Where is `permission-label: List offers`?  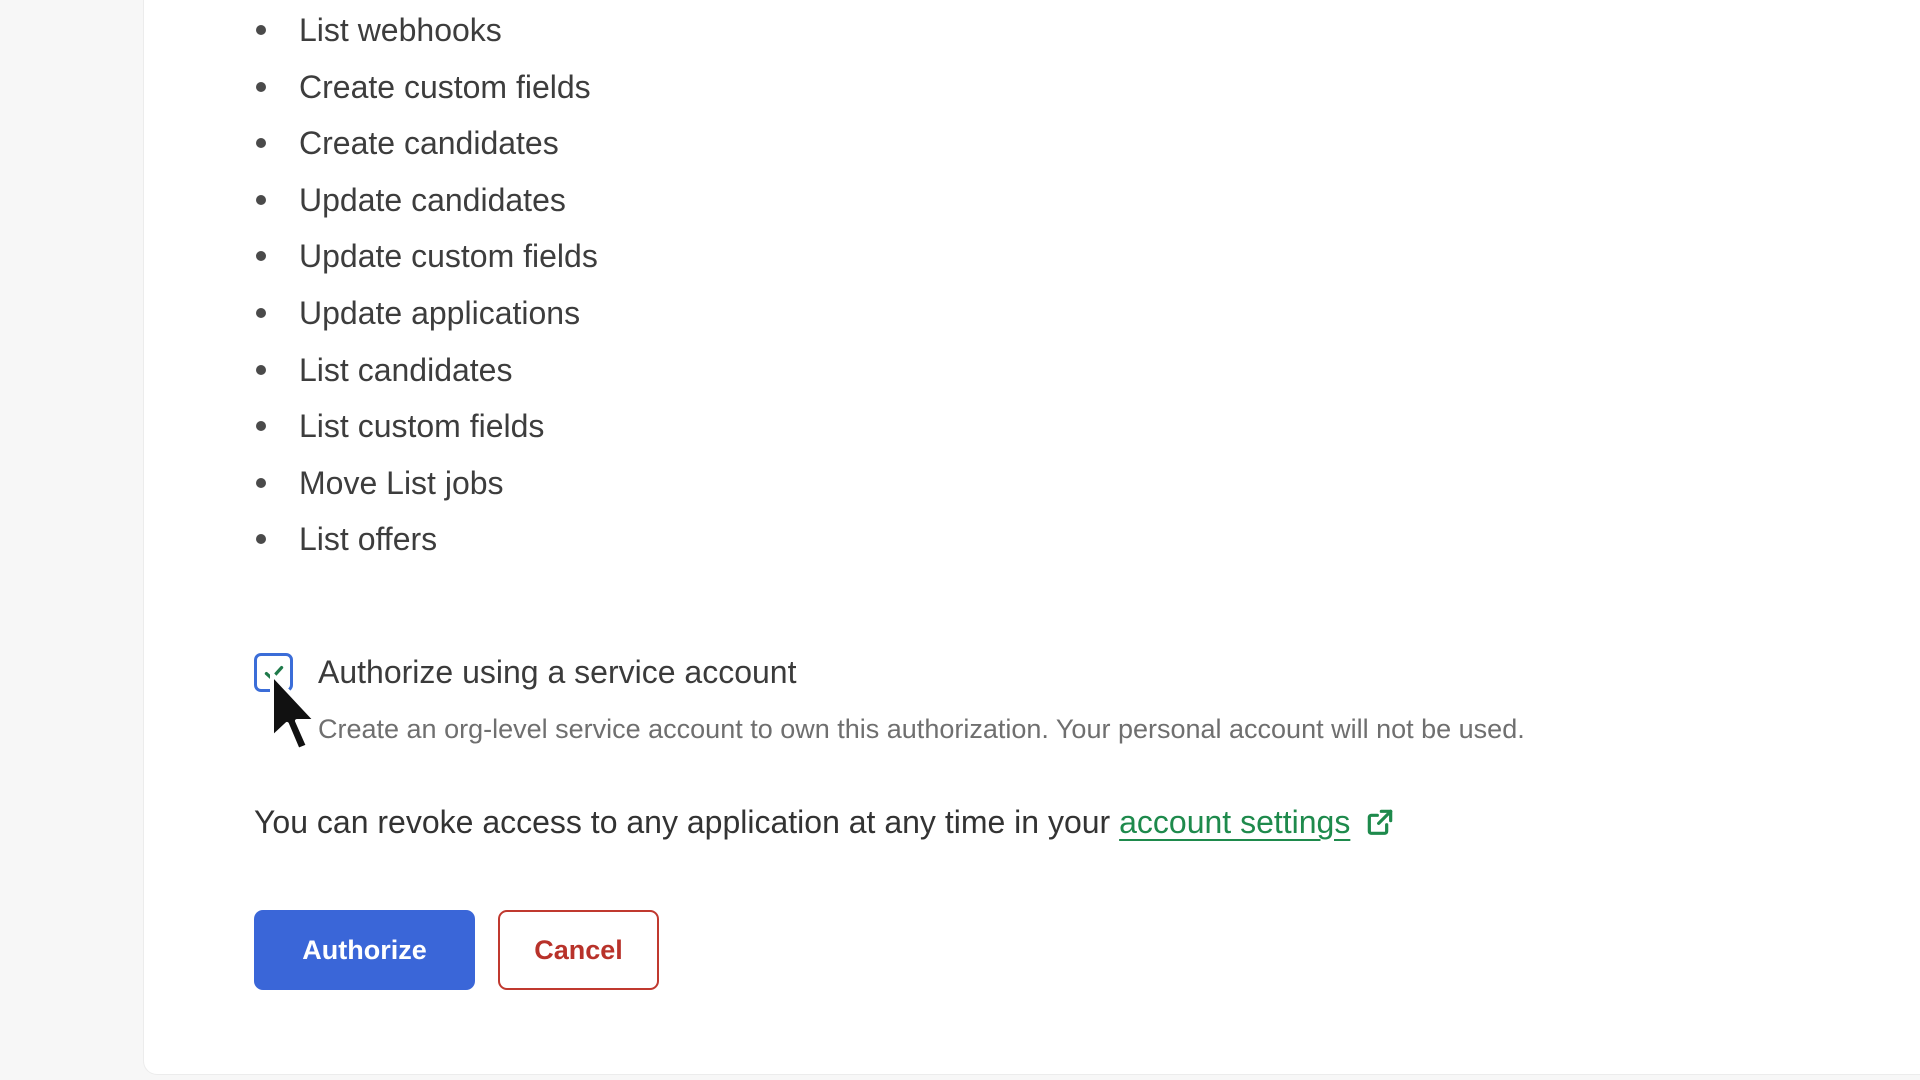
permission-label: List offers is located at coordinates (368, 539).